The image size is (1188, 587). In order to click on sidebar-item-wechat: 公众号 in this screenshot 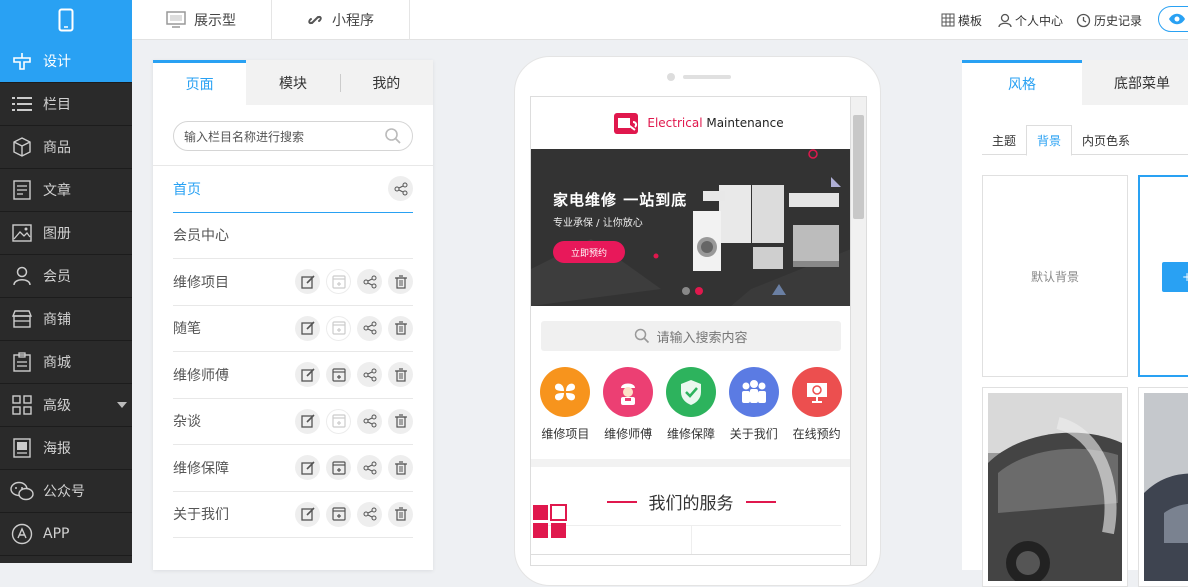, I will do `click(66, 491)`.